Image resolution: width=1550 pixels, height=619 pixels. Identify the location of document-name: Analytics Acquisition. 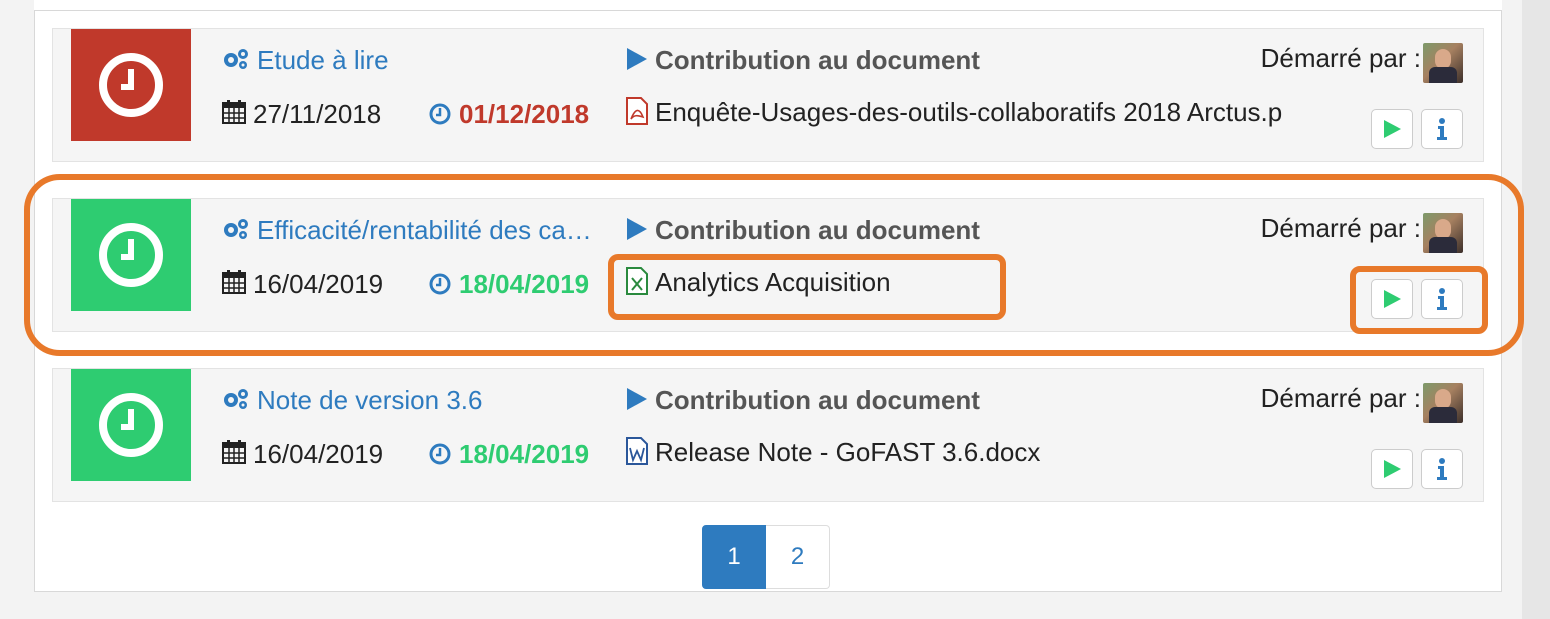
(773, 282).